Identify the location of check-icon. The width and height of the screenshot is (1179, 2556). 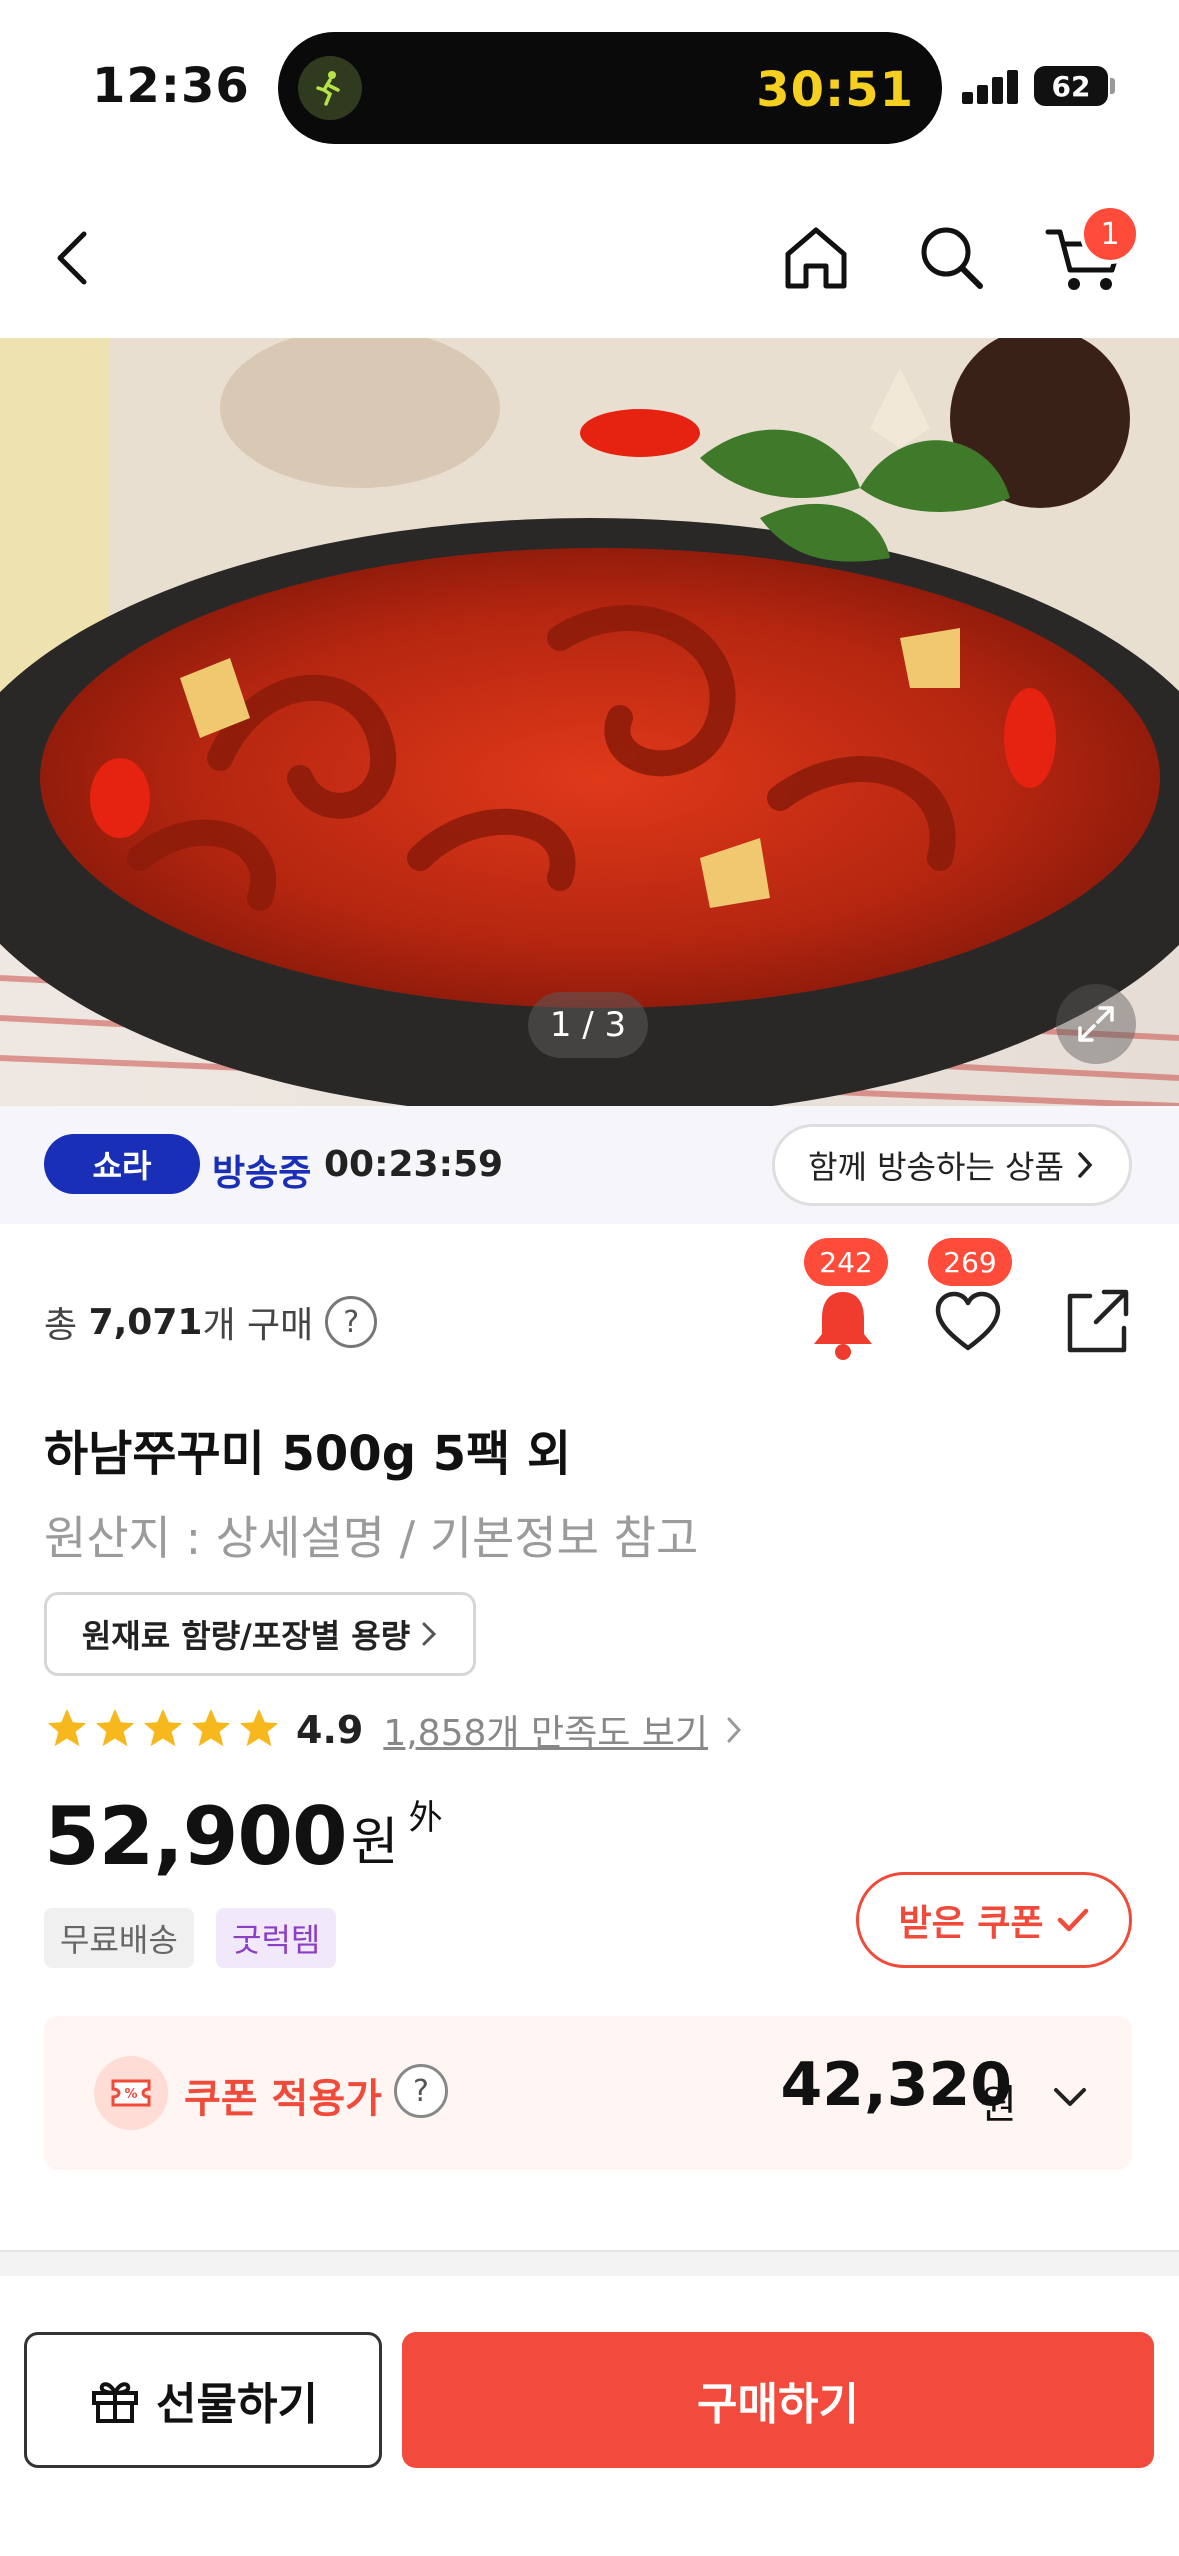
(1072, 1920).